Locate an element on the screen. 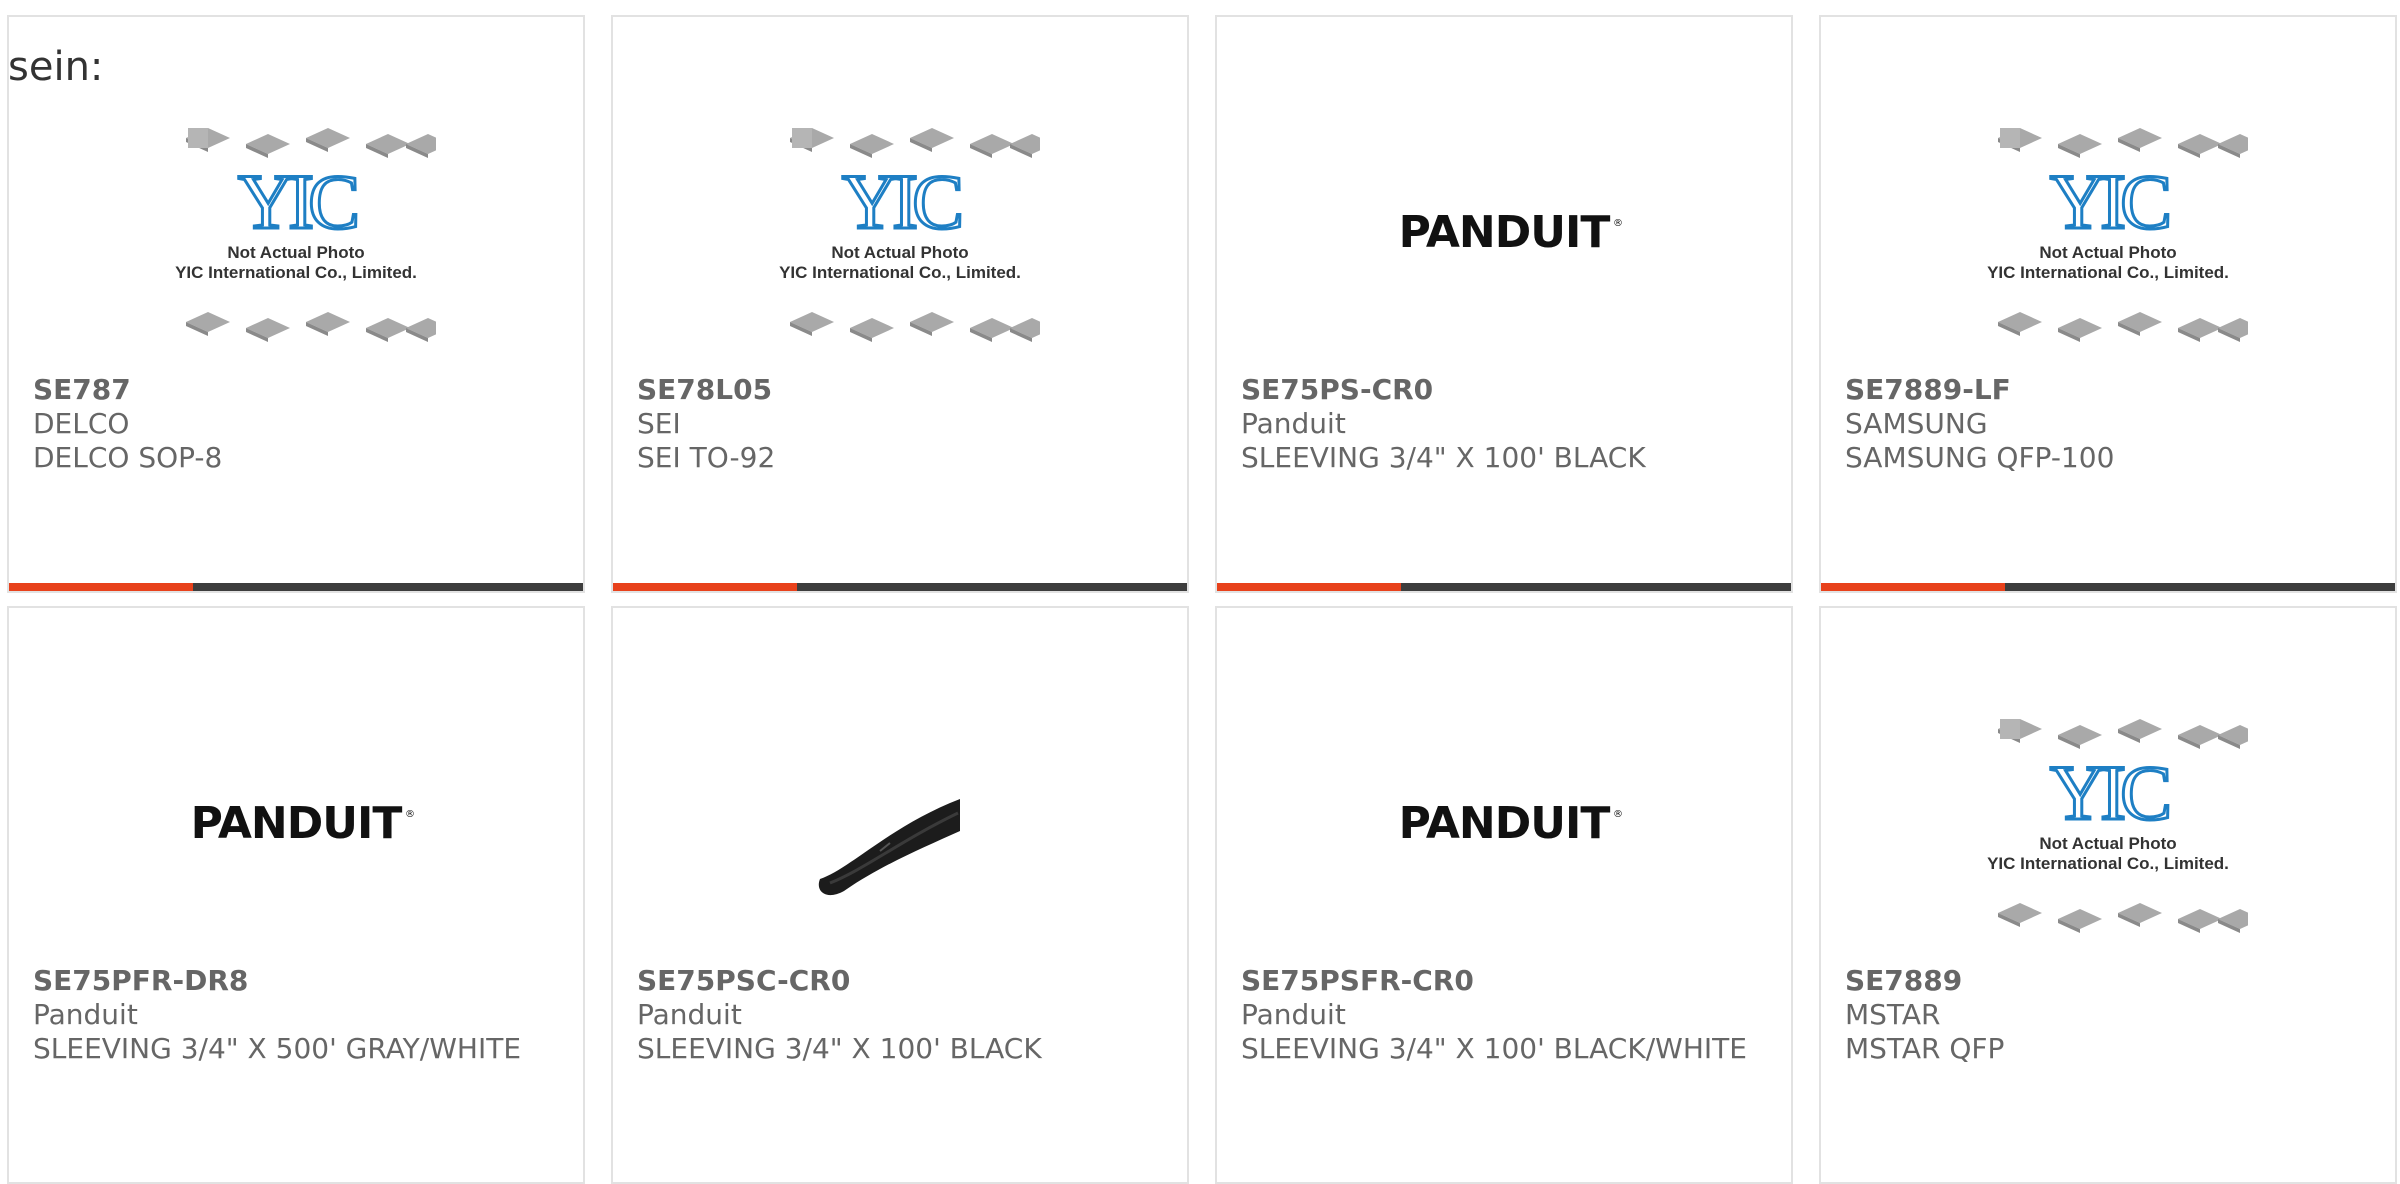 This screenshot has height=1184, width=2400. product-description: DELCO SOP-8 is located at coordinates (128, 457).